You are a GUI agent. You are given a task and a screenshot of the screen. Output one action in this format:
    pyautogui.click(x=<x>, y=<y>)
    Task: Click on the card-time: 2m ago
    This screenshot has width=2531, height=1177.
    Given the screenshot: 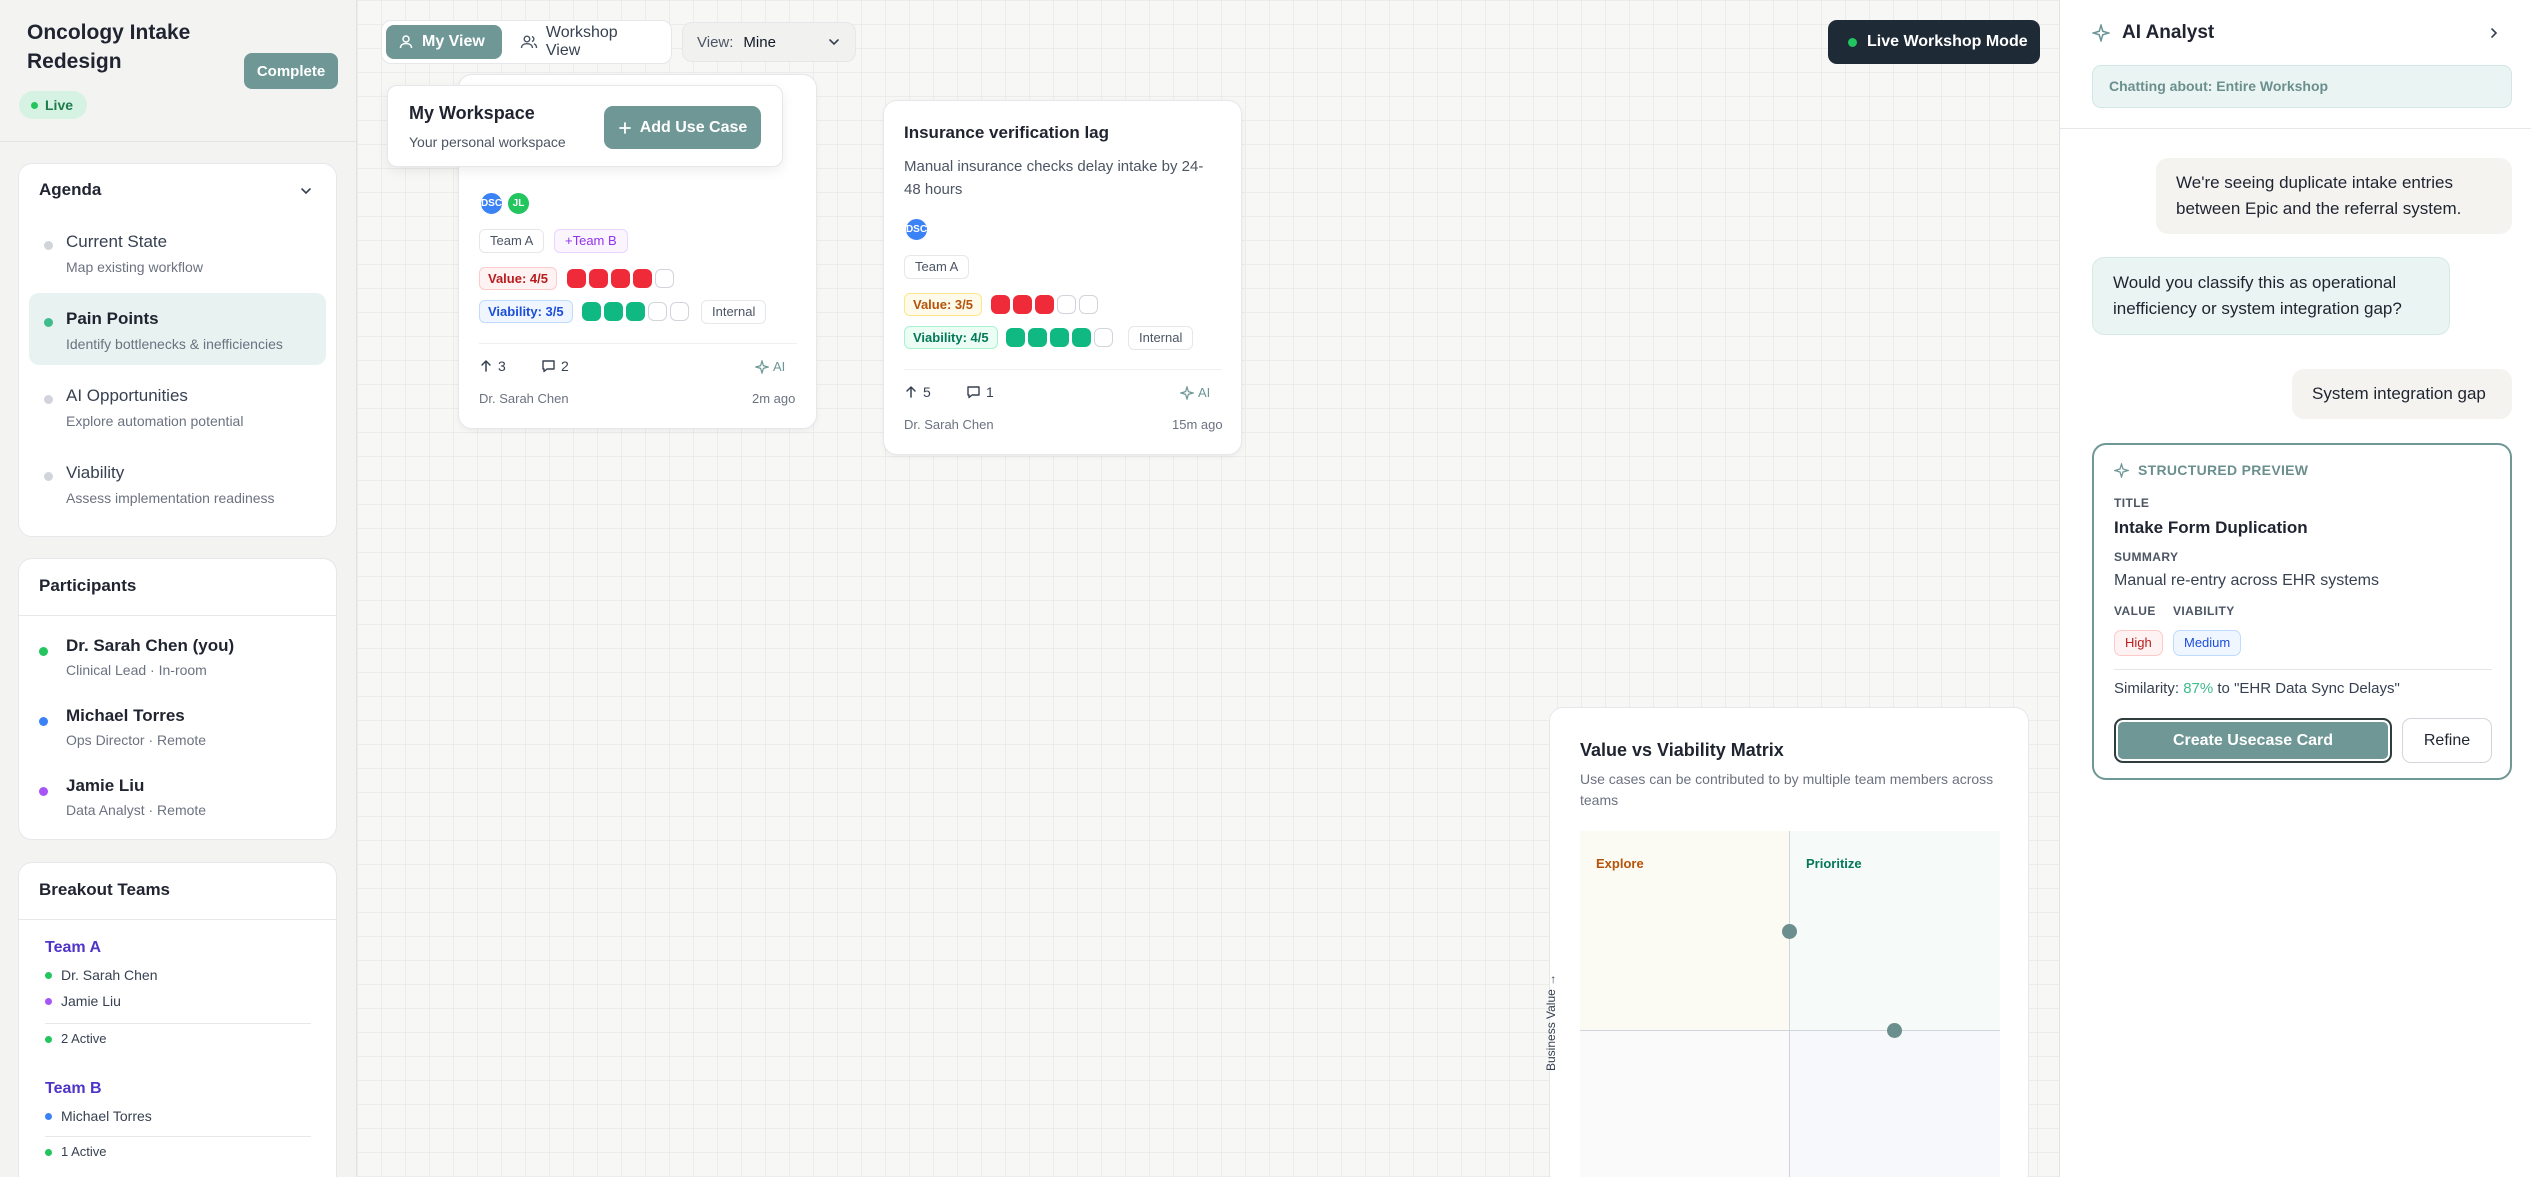 What is the action you would take?
    pyautogui.click(x=774, y=398)
    